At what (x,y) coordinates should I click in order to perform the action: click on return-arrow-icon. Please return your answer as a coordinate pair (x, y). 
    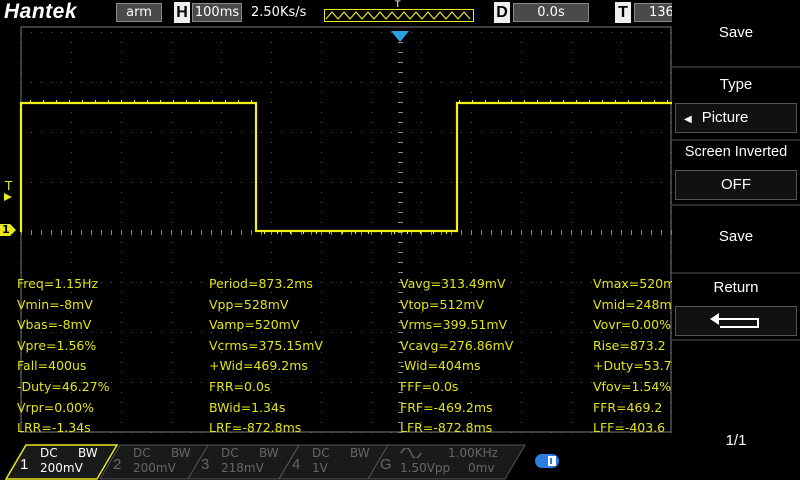
    Looking at the image, I should click on (734, 320).